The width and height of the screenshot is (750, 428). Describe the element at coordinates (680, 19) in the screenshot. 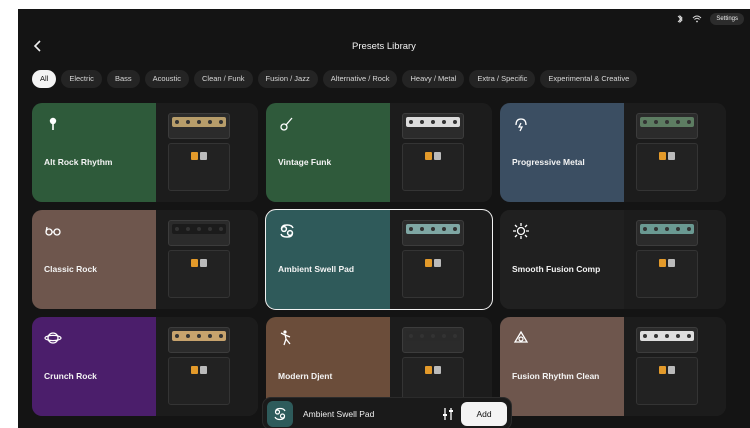

I see `bluetooth-icon` at that location.